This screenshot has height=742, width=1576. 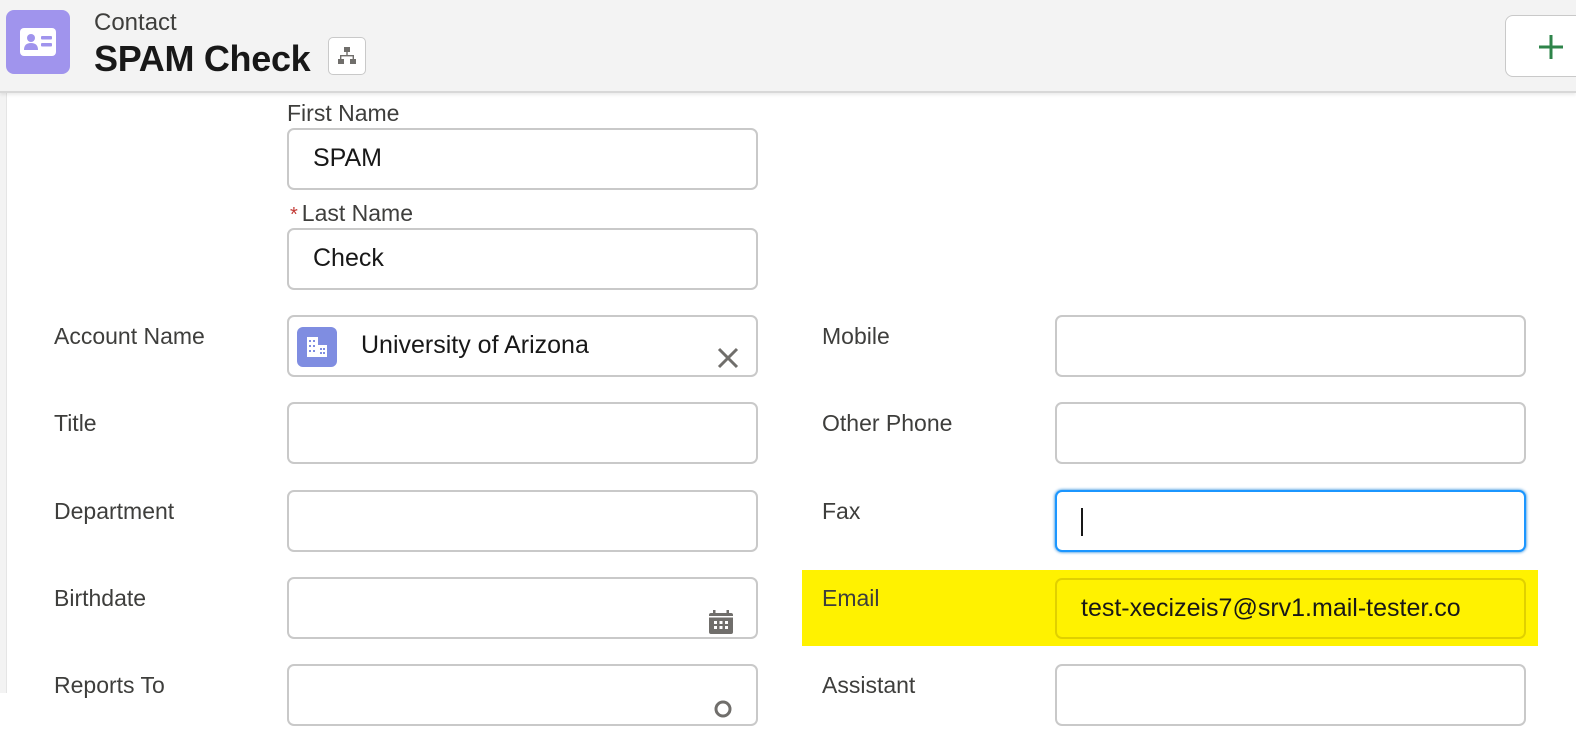 What do you see at coordinates (1290, 521) in the screenshot?
I see `fax-input` at bounding box center [1290, 521].